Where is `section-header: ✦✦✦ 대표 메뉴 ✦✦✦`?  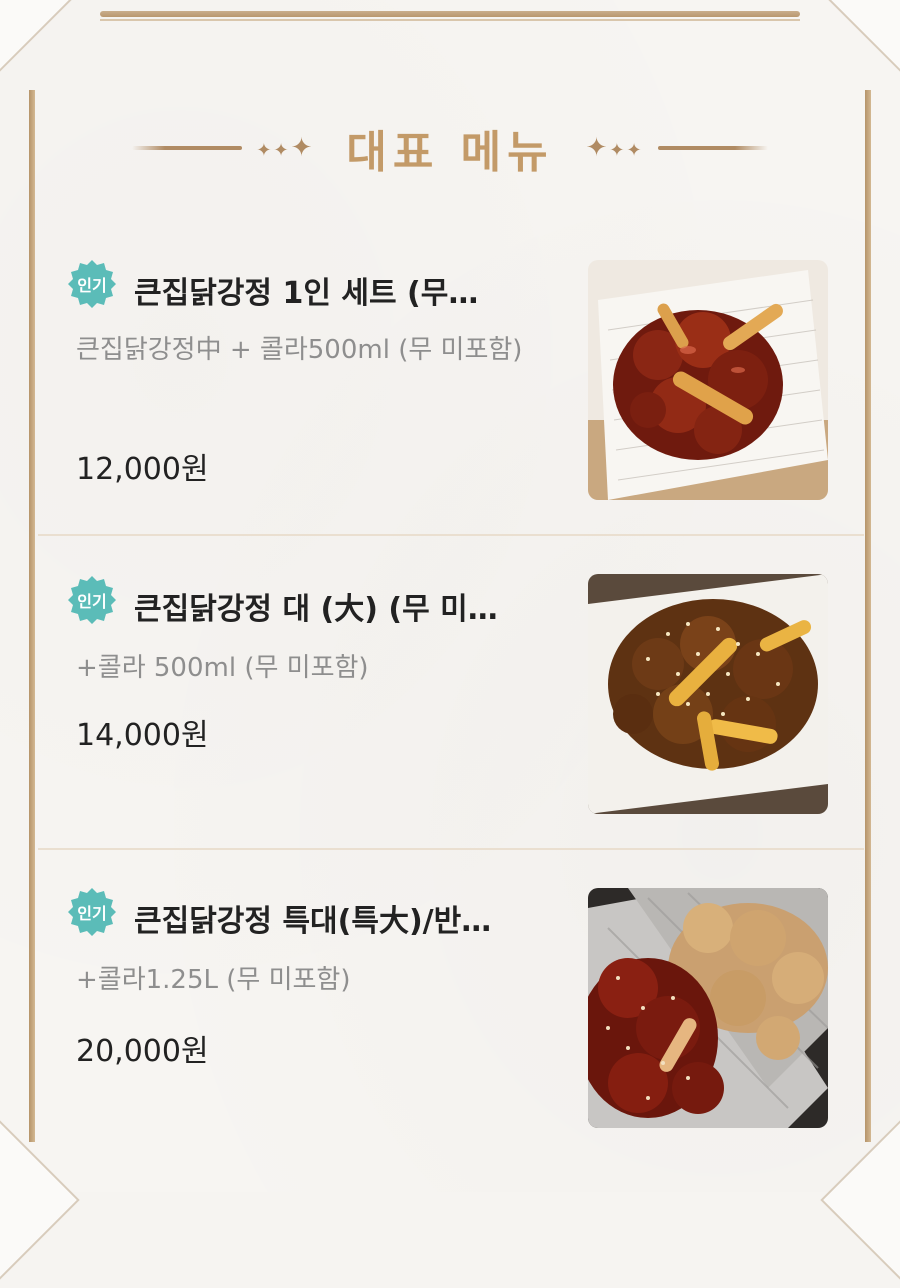 section-header: ✦✦✦ 대표 메뉴 ✦✦✦ is located at coordinates (450, 148).